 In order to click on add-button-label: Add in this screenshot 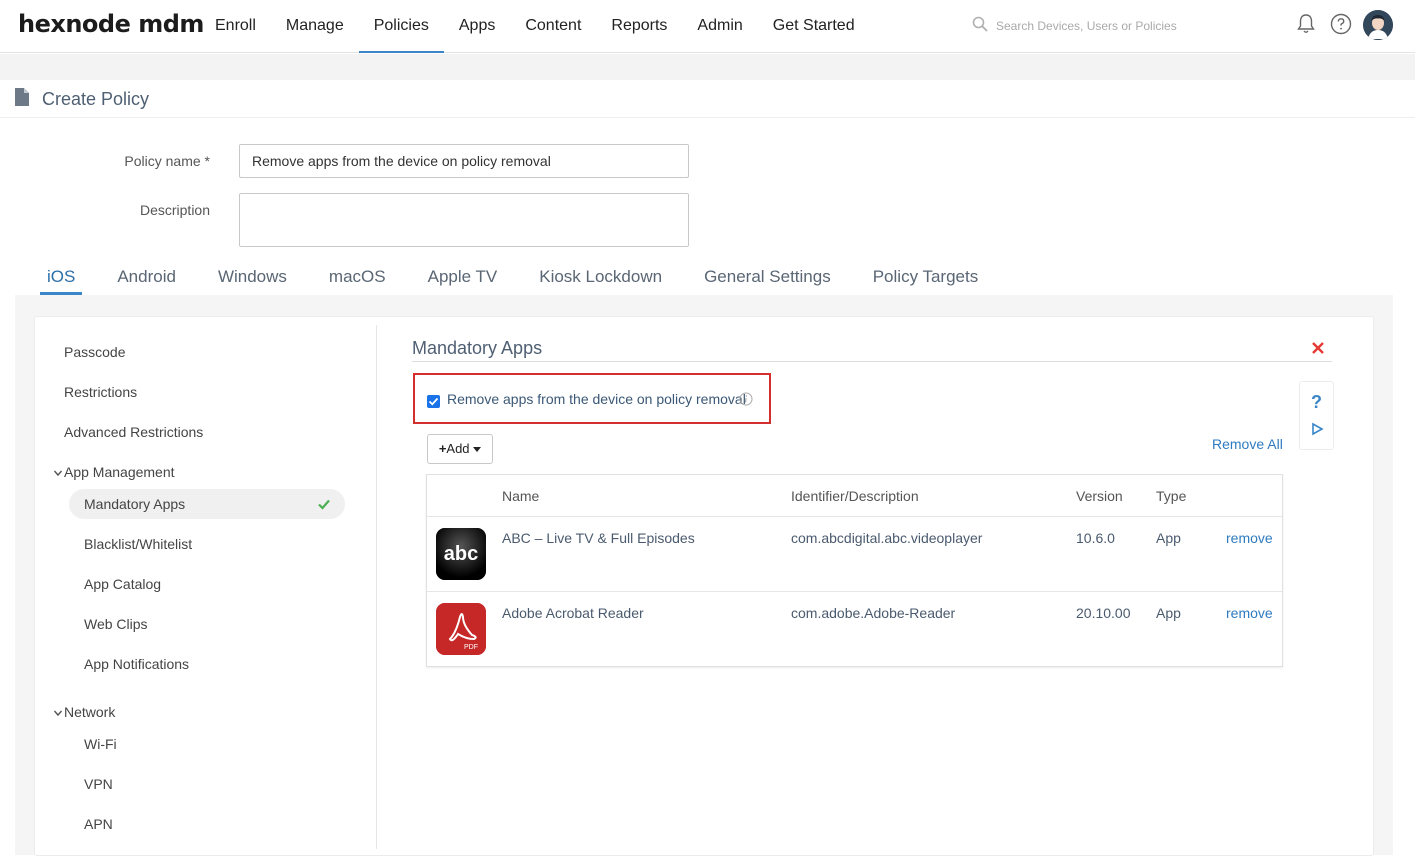, I will do `click(458, 448)`.